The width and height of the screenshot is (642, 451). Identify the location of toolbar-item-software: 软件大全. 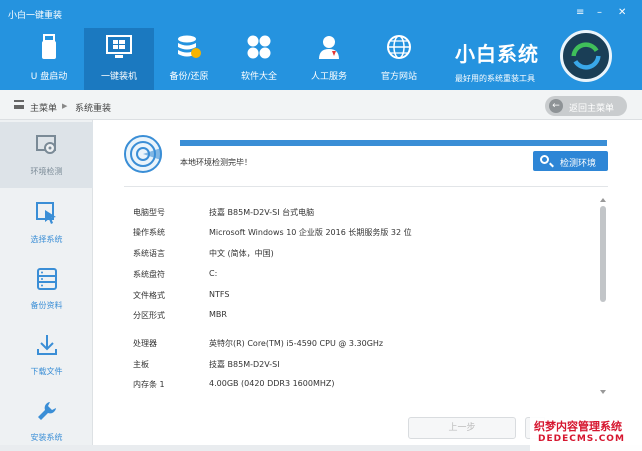
(259, 59).